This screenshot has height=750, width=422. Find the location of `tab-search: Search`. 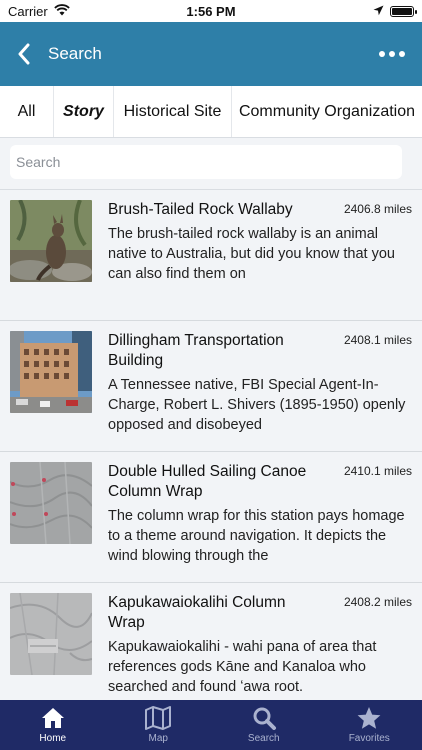

tab-search: Search is located at coordinates (264, 725).